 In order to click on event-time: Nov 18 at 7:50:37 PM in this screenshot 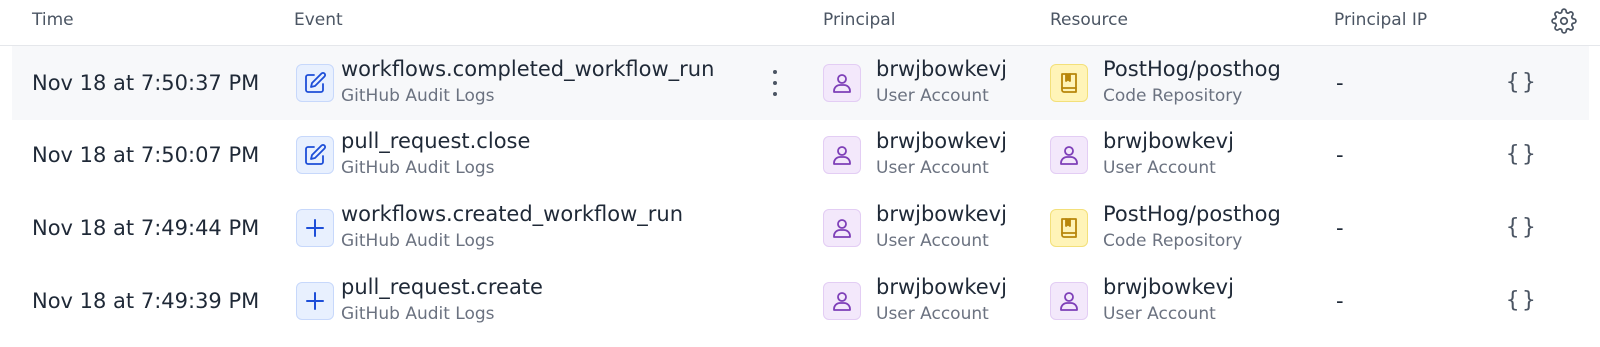, I will do `click(146, 83)`.